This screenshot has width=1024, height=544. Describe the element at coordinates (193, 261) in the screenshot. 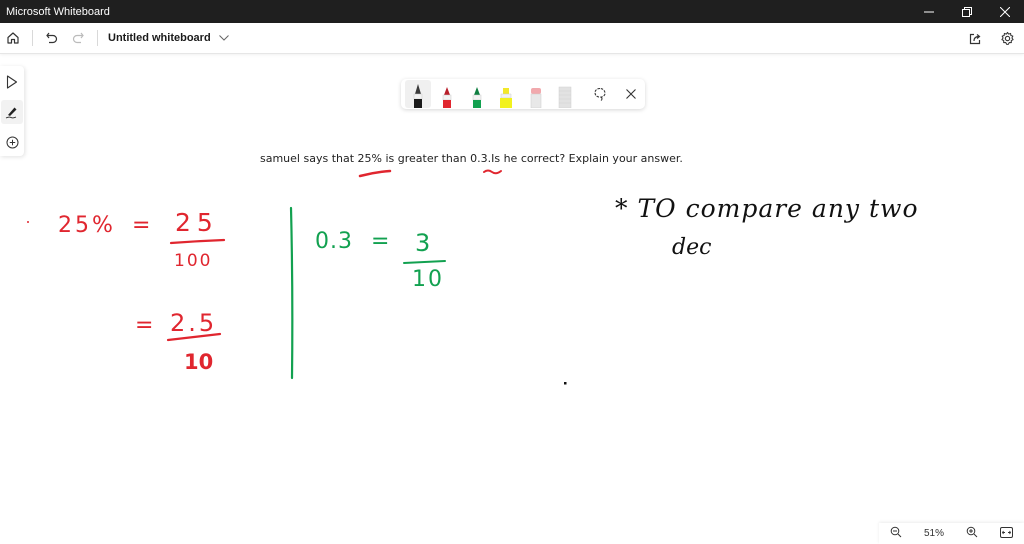

I see `ink-text-denominator-100: 100` at that location.